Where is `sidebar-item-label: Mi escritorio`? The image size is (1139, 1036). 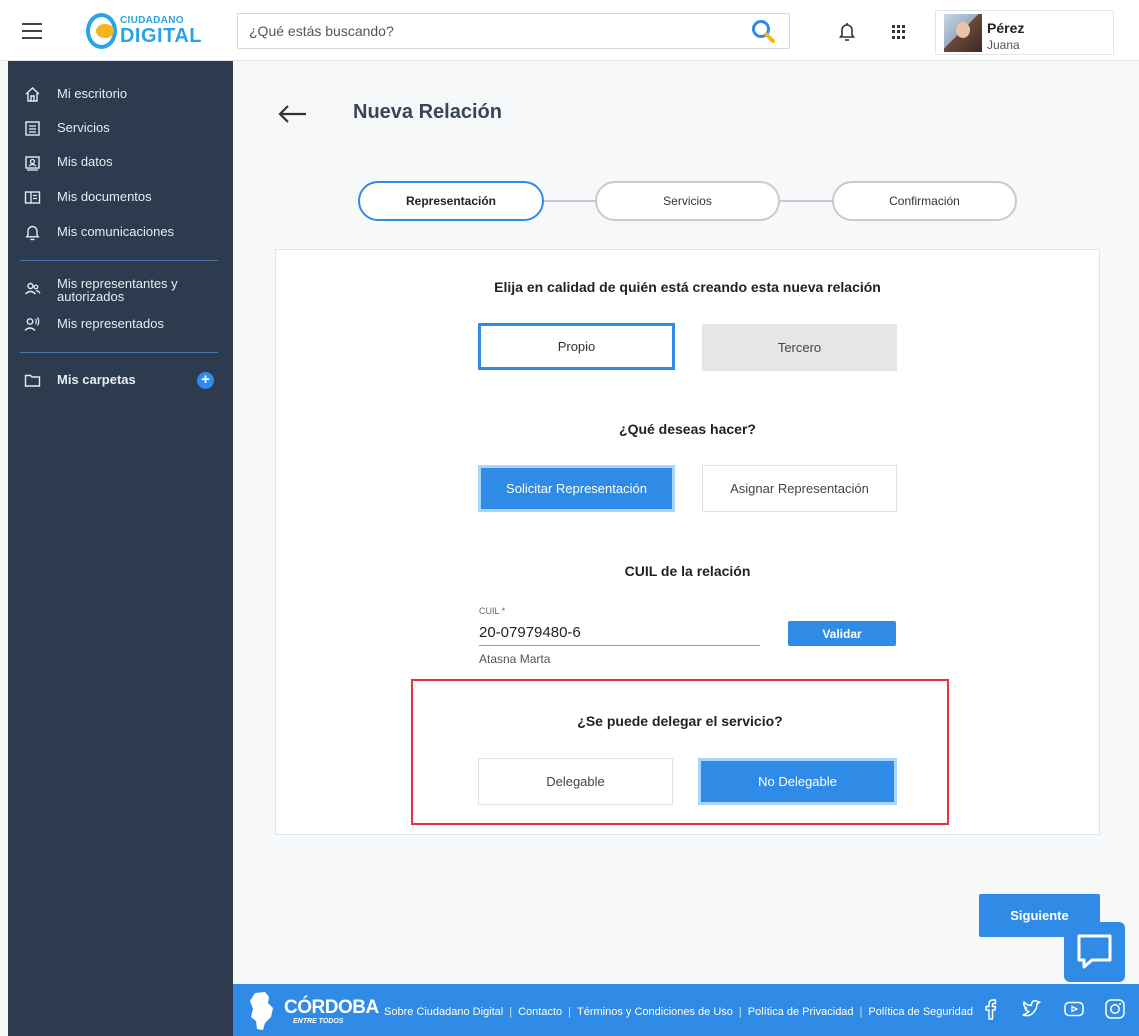
sidebar-item-label: Mi escritorio is located at coordinates (92, 93).